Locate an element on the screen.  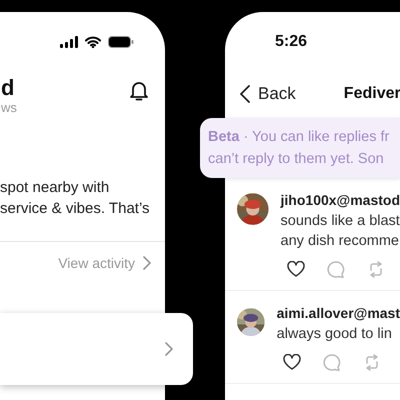
profile-subtitle: ws is located at coordinates (9, 107).